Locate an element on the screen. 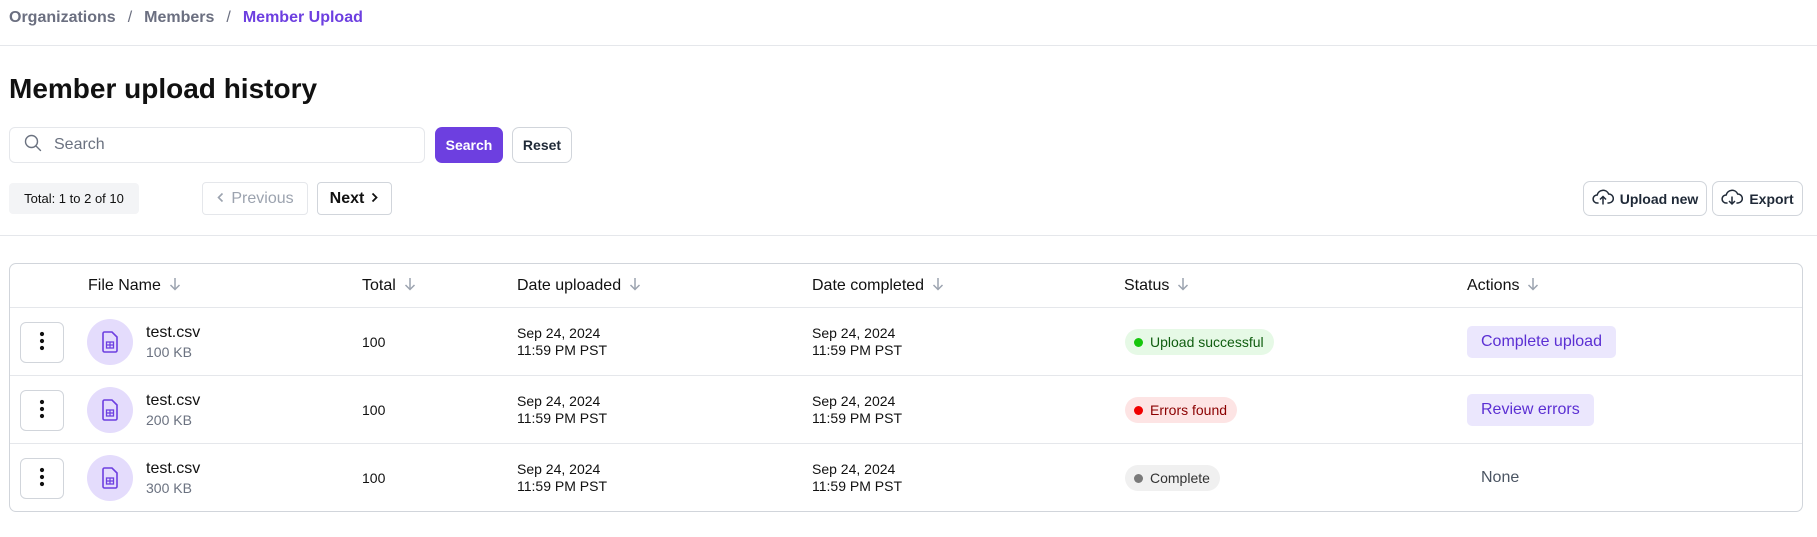  file-size: 300 KB is located at coordinates (169, 488).